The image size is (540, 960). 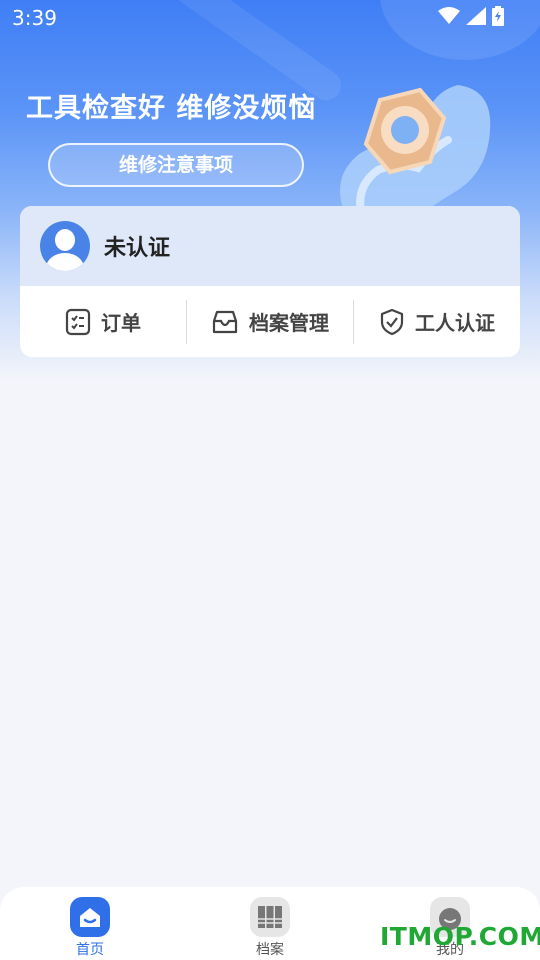 What do you see at coordinates (476, 16) in the screenshot?
I see `signal-icon` at bounding box center [476, 16].